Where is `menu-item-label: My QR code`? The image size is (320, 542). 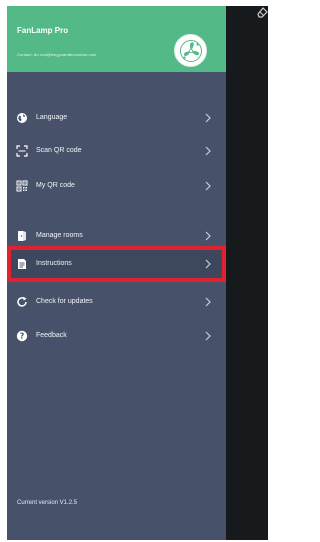 menu-item-label: My QR code is located at coordinates (55, 185).